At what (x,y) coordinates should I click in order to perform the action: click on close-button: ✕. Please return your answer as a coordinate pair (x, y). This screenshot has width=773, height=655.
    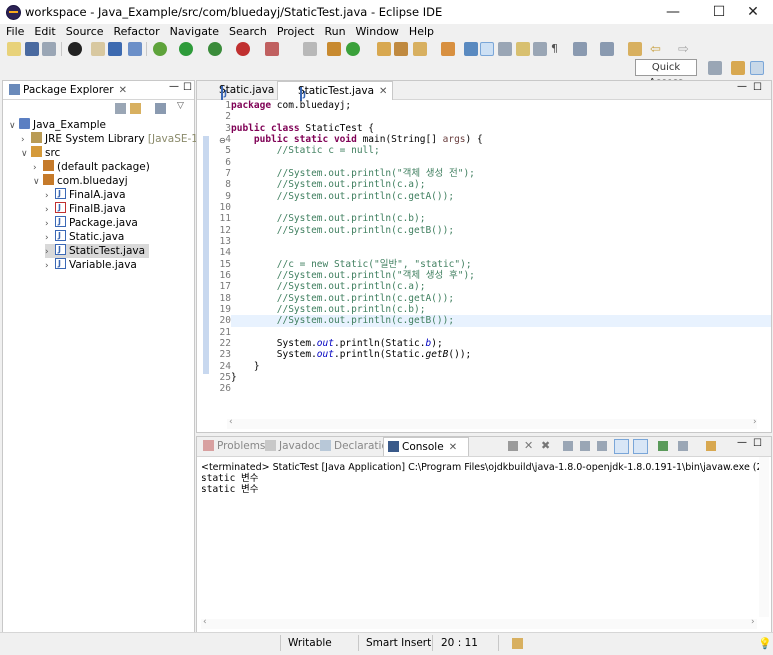
    Looking at the image, I should click on (753, 12).